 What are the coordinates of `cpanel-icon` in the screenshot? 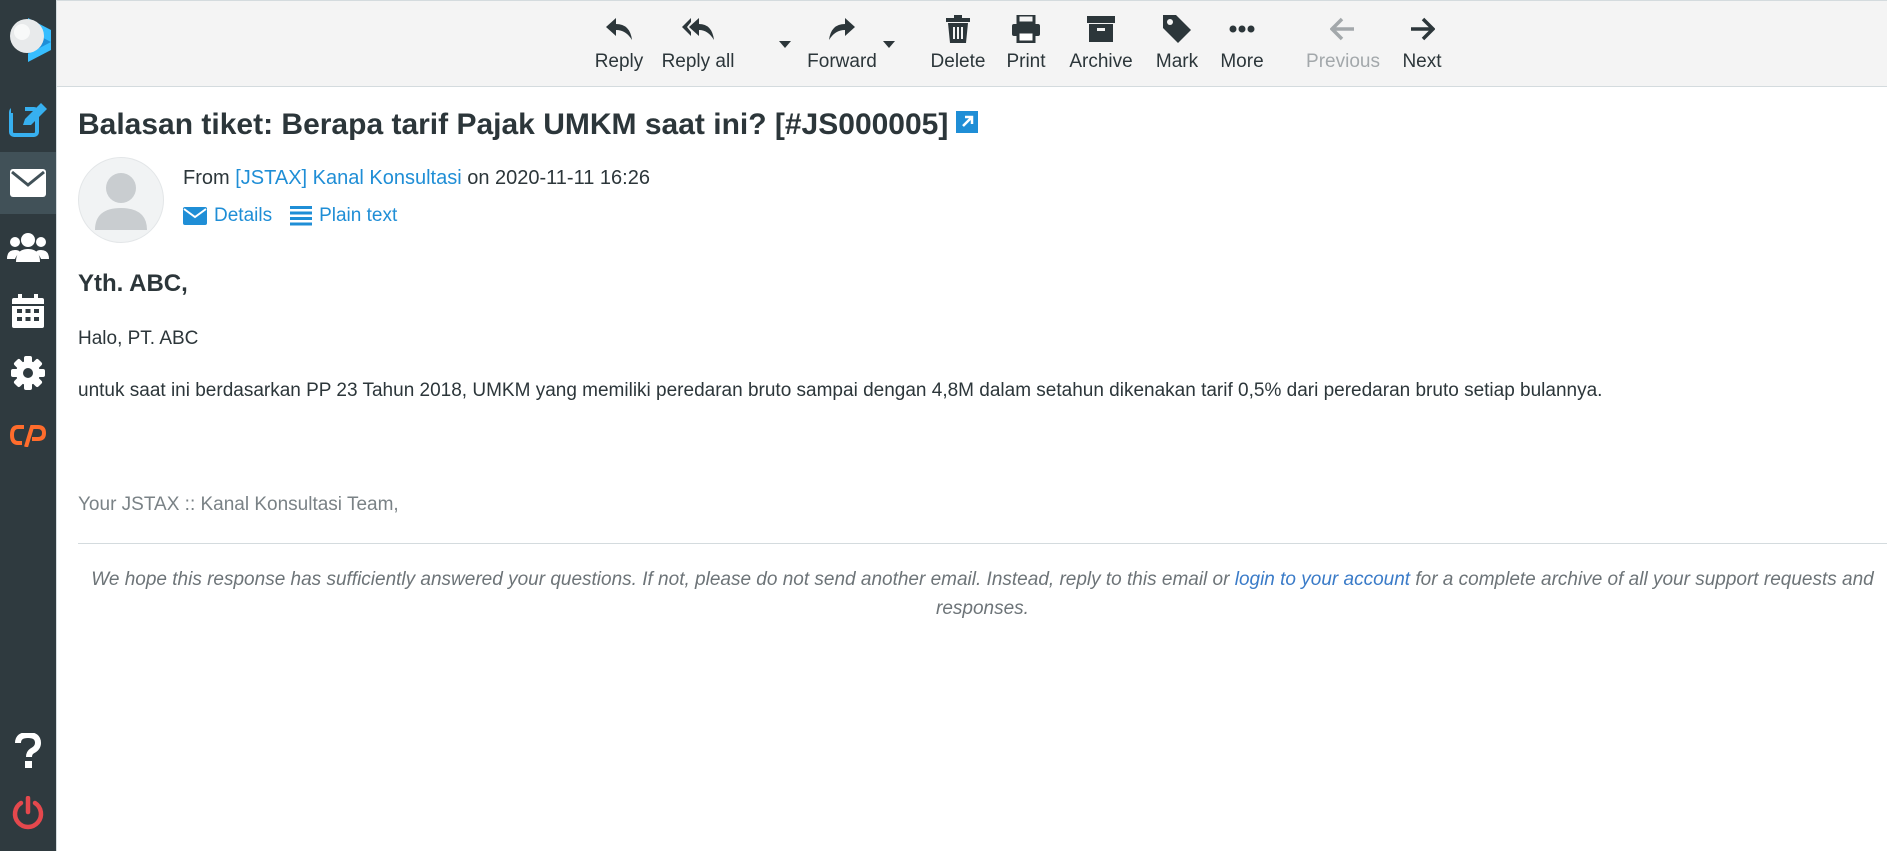 It's located at (28, 436).